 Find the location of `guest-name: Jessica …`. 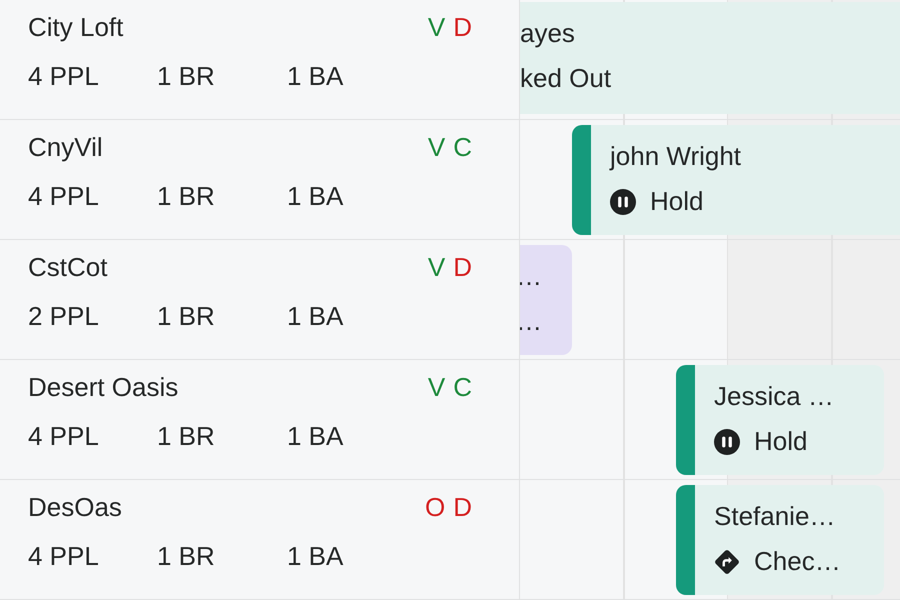

guest-name: Jessica … is located at coordinates (774, 396).